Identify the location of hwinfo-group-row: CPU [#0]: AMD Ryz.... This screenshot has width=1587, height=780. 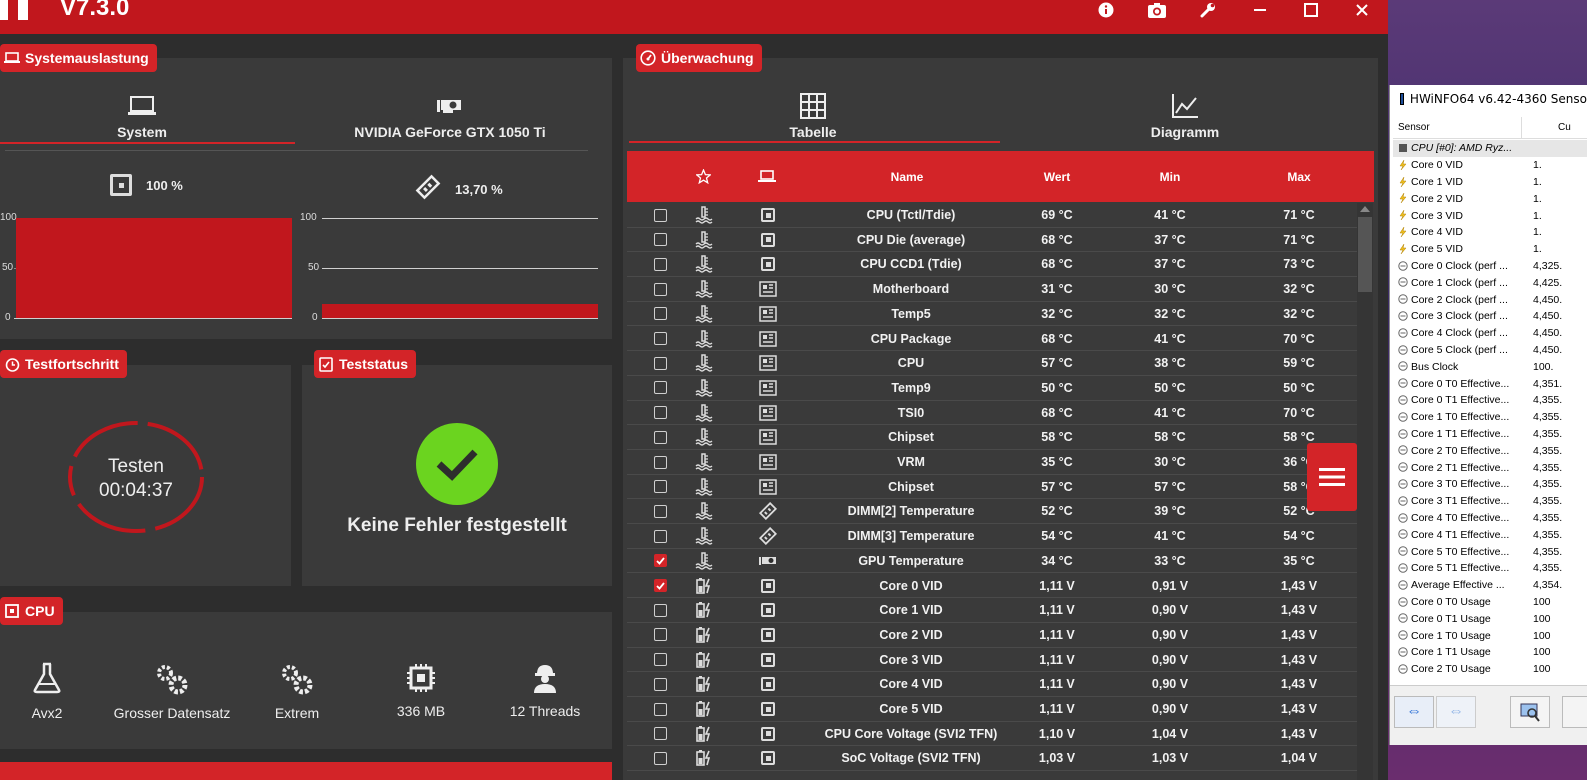
(1490, 148).